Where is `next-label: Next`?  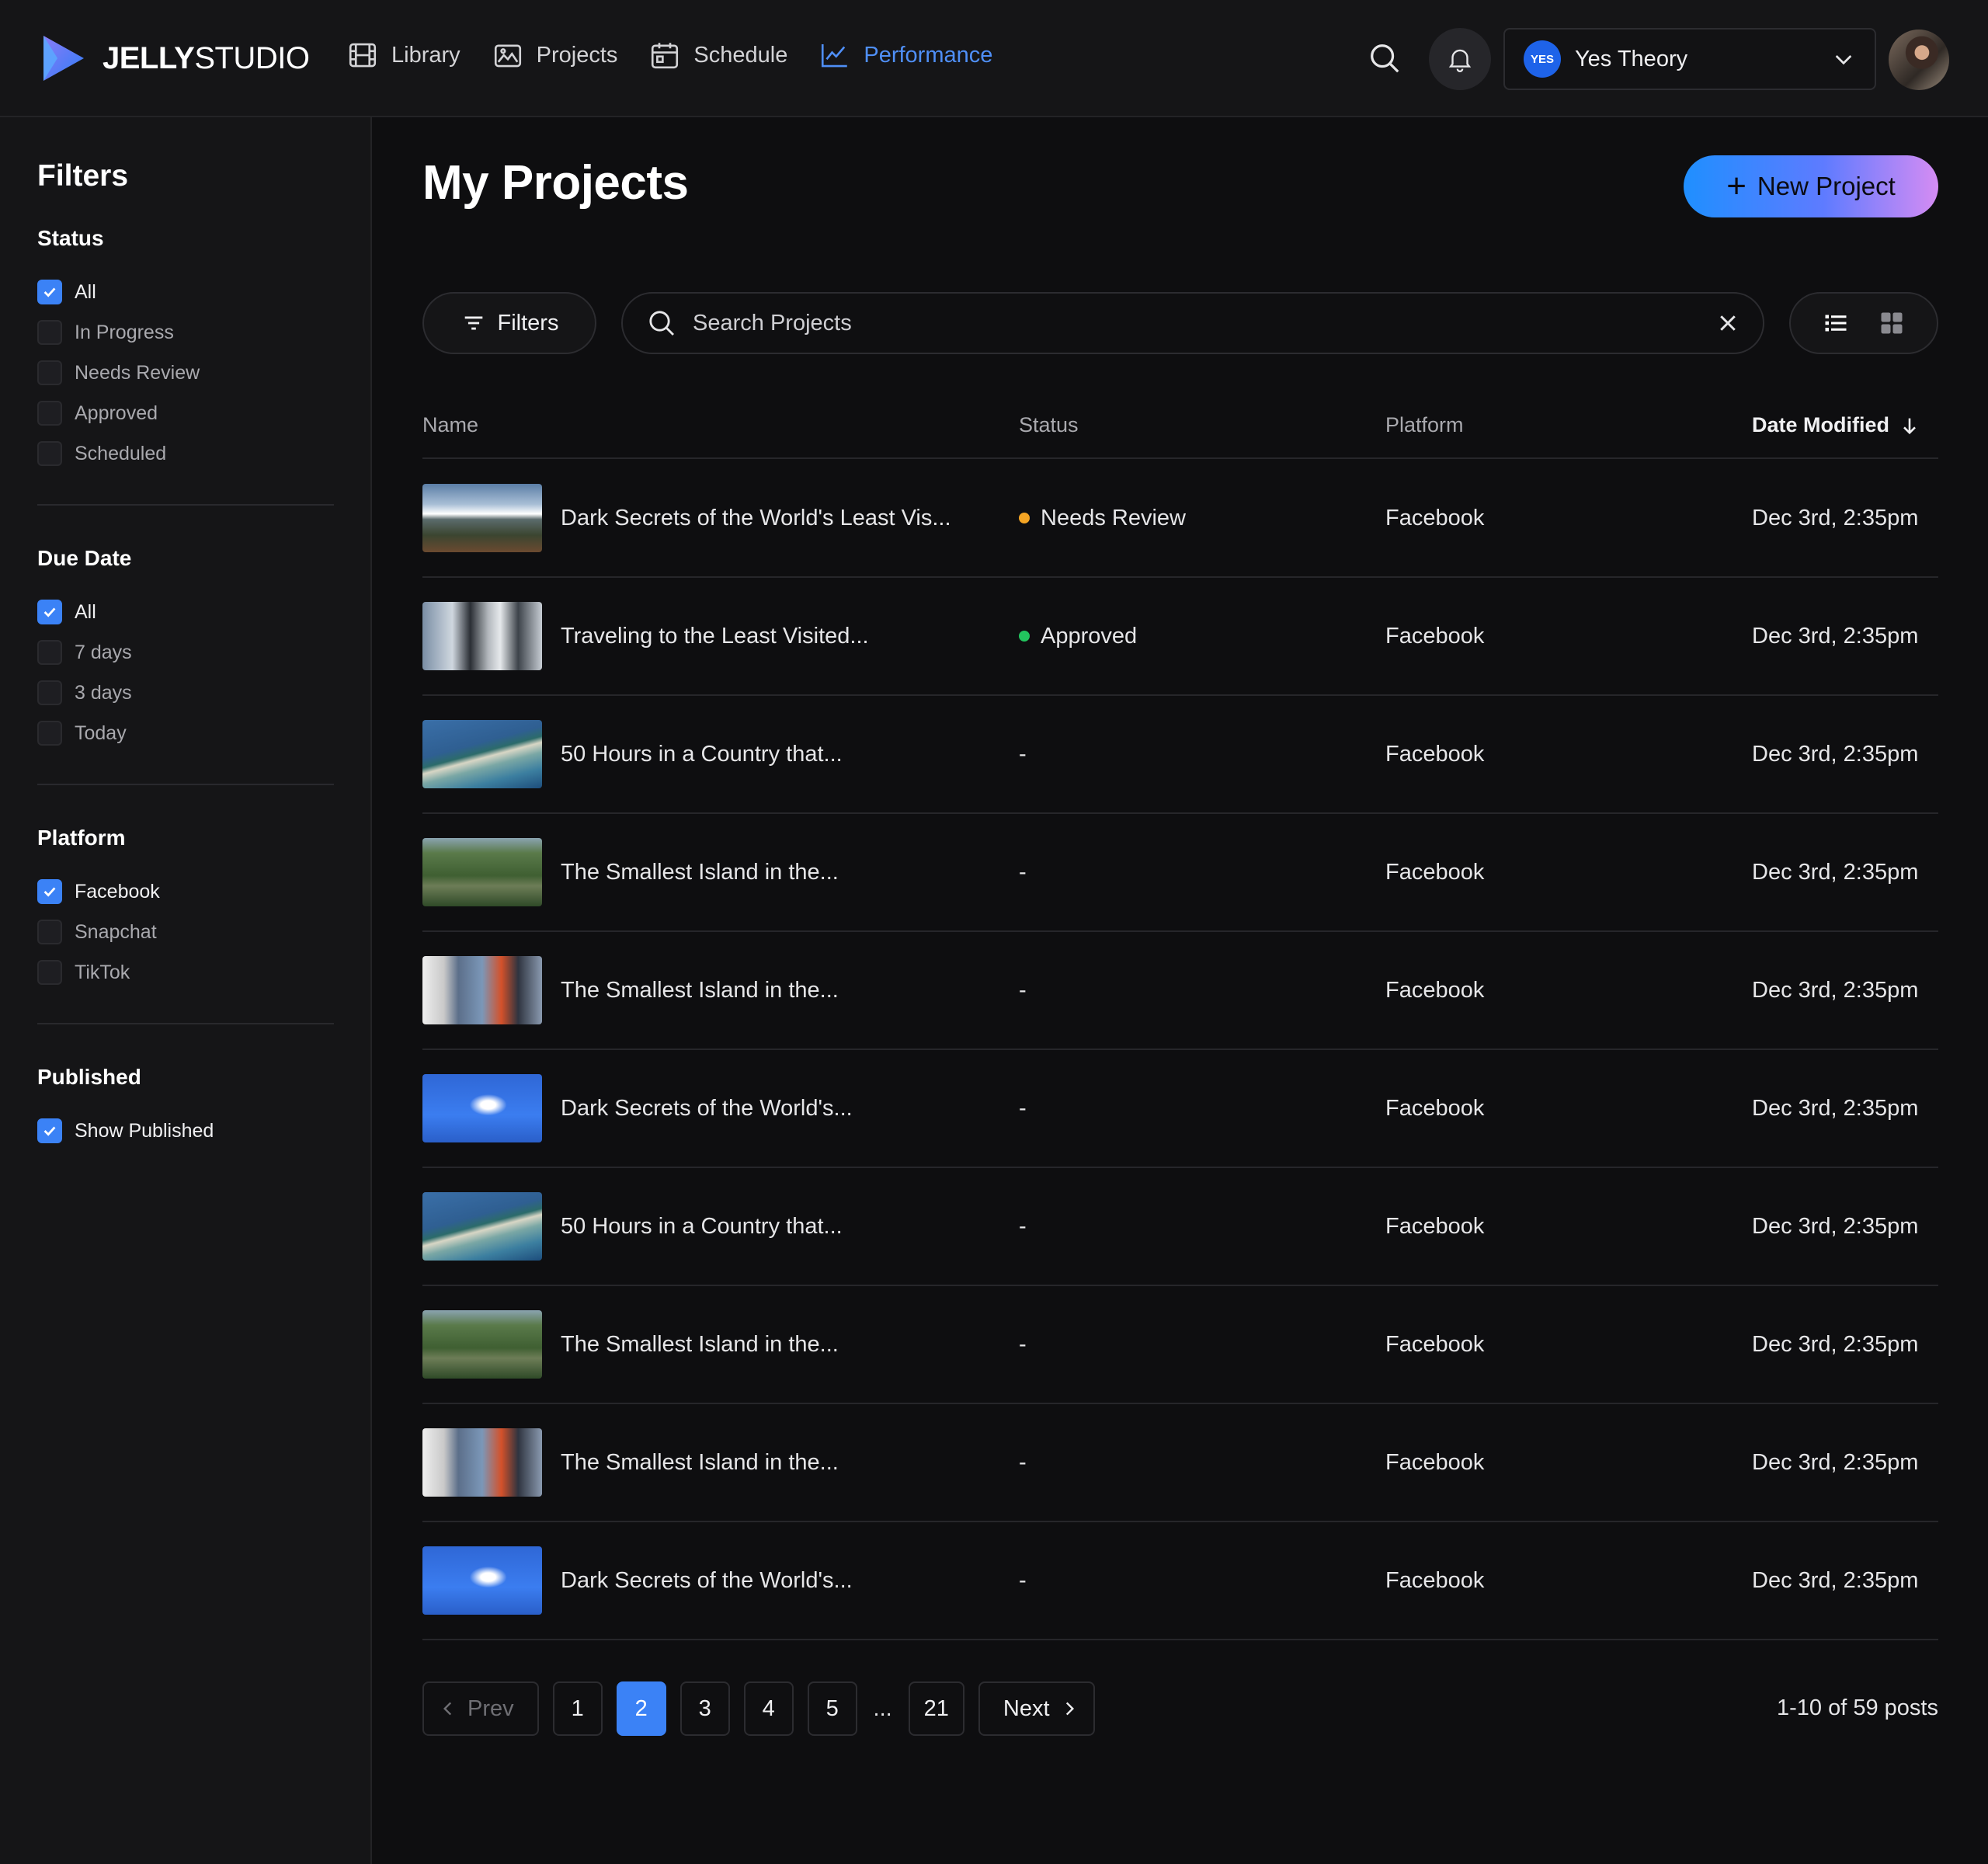
next-label: Next is located at coordinates (1027, 1708).